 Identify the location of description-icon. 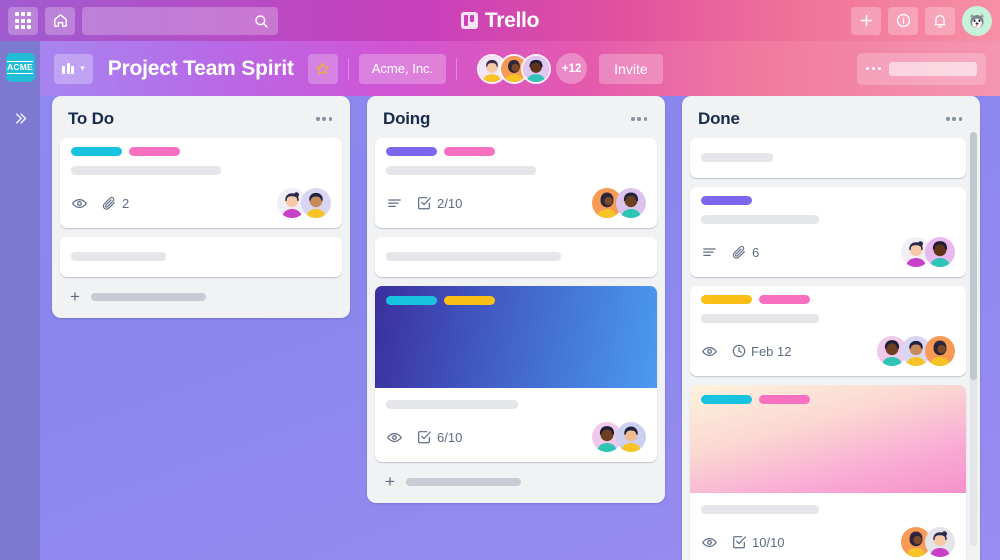
(394, 202).